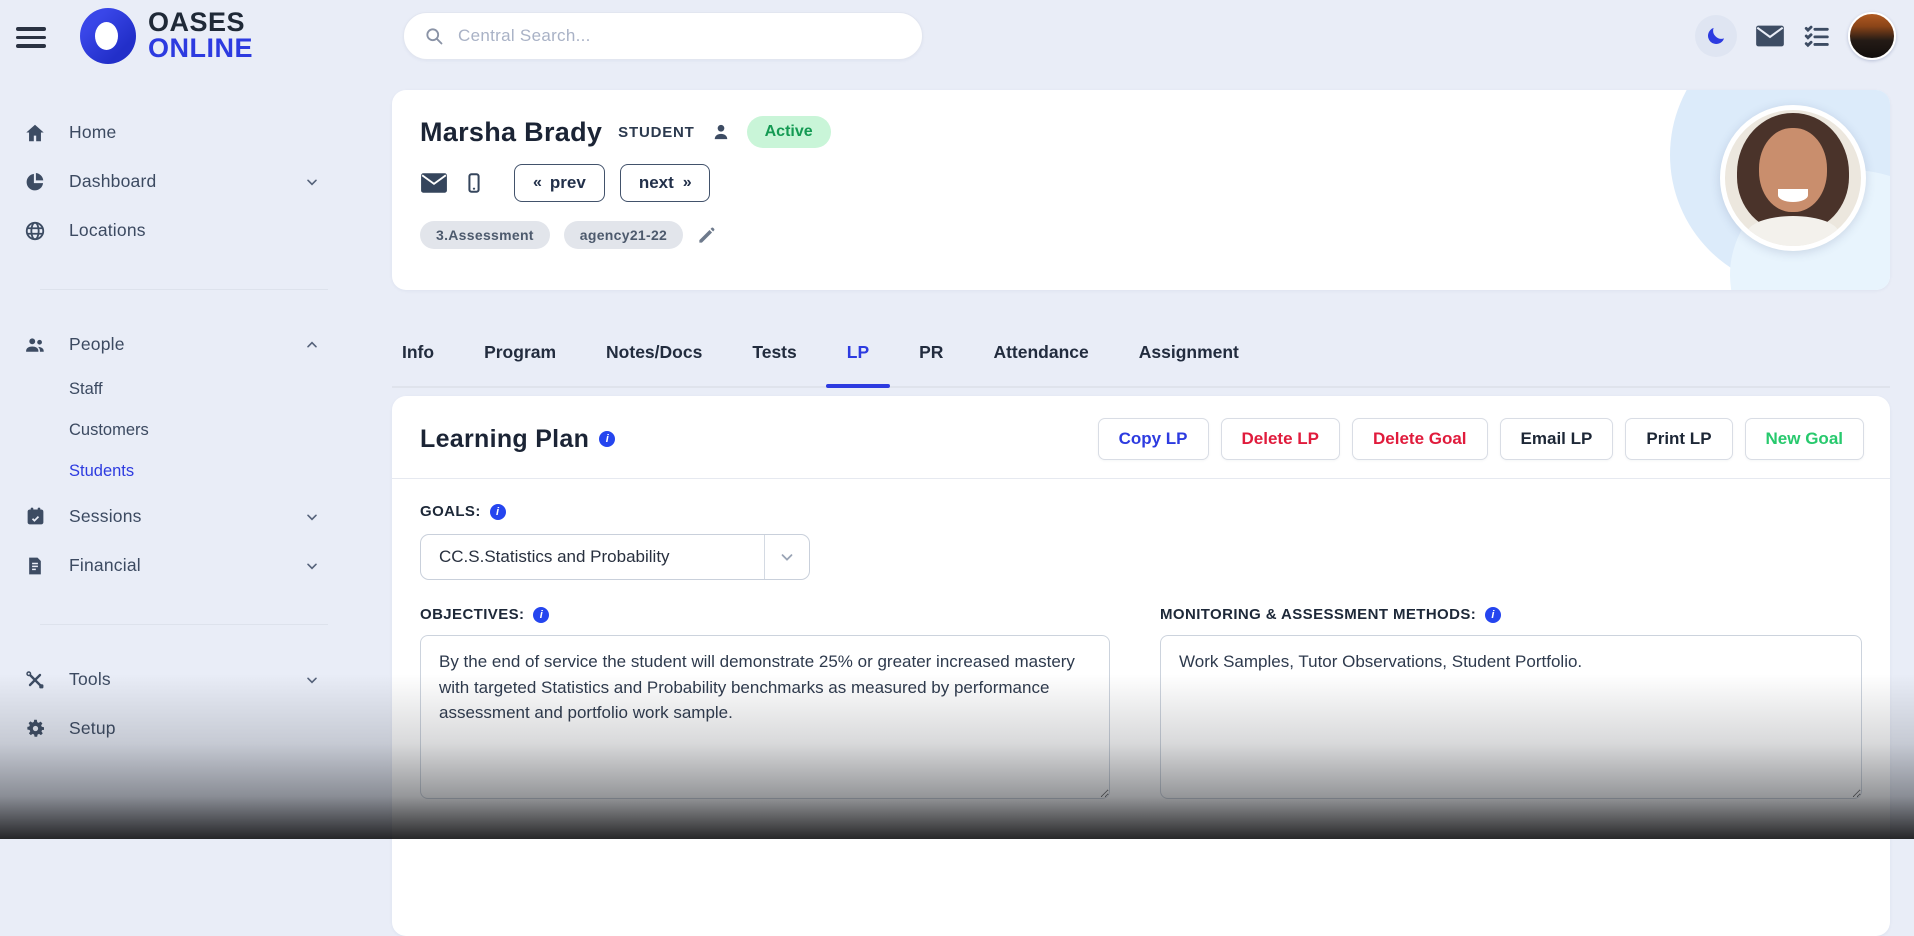 The image size is (1914, 936). Describe the element at coordinates (170, 471) in the screenshot. I see `sidebar-item-students: Students` at that location.